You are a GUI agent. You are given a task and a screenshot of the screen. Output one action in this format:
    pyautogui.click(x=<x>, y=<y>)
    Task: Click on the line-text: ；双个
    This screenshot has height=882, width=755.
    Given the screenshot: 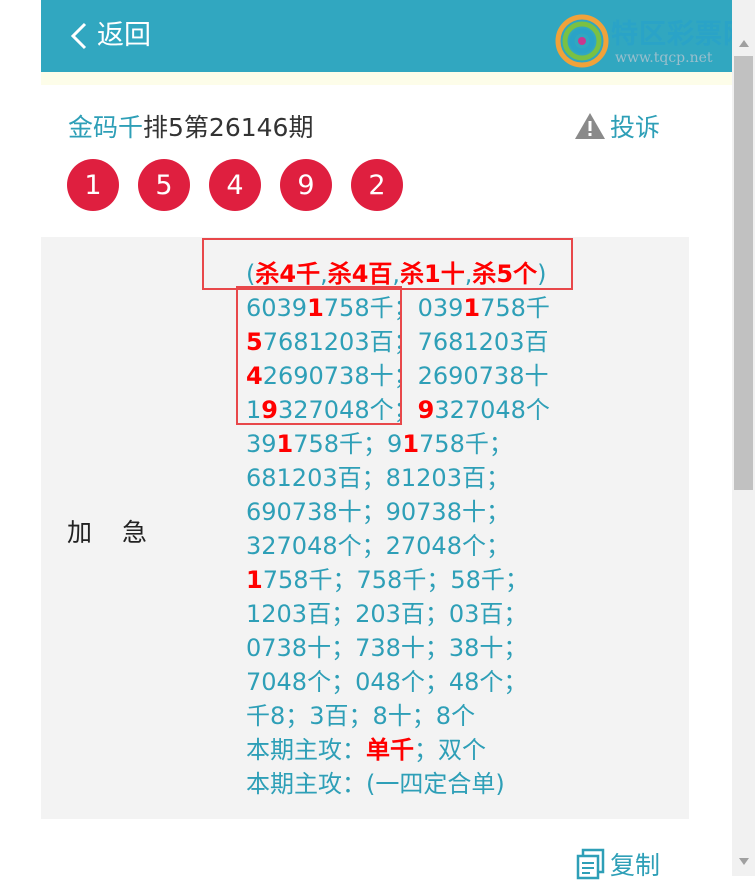 What is the action you would take?
    pyautogui.click(x=450, y=750)
    